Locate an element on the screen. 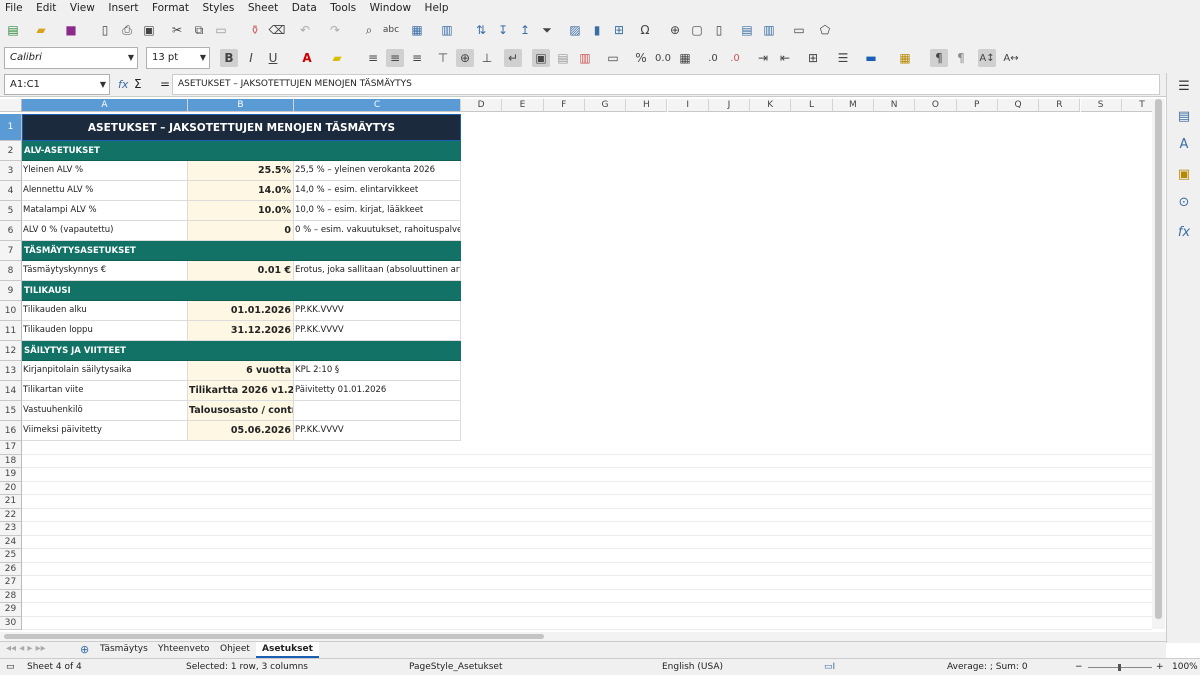 This screenshot has height=675, width=1200. setting-note-cell: 25,5 % – yleinen verokanta 2026 is located at coordinates (377, 171).